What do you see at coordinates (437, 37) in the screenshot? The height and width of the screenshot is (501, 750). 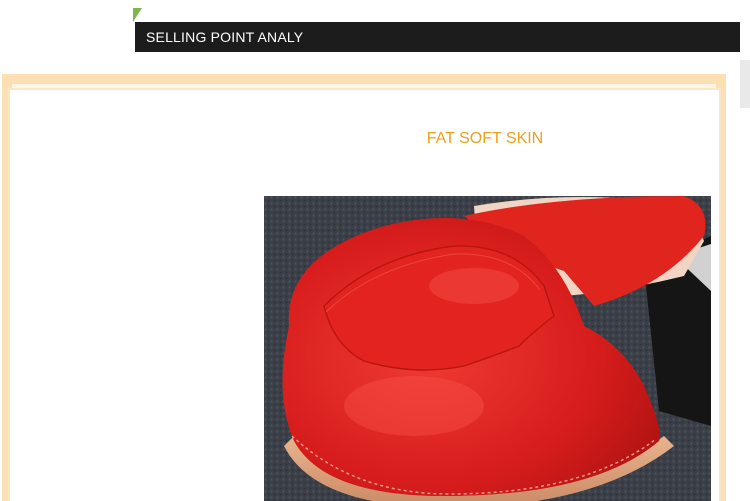 I see `section-header-bar: SELLING POINT ANALY` at bounding box center [437, 37].